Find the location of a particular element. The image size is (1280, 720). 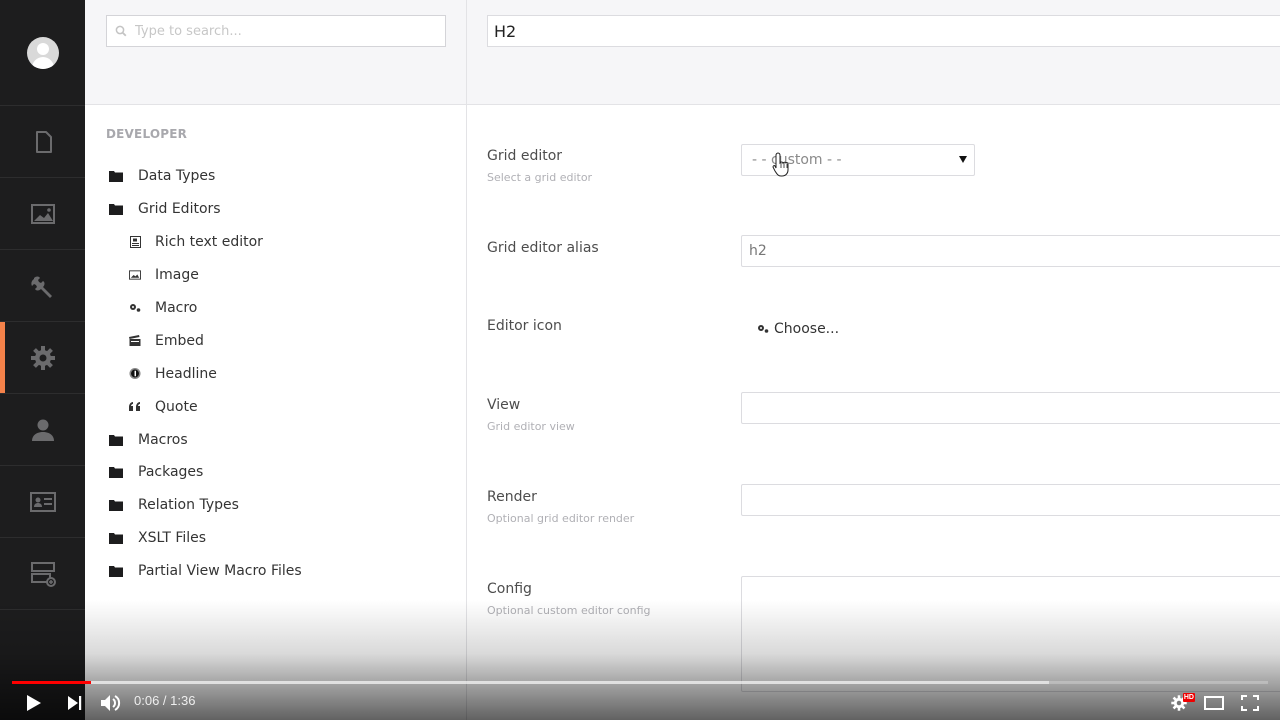

tree-item-label: Rich text editor is located at coordinates (209, 242).